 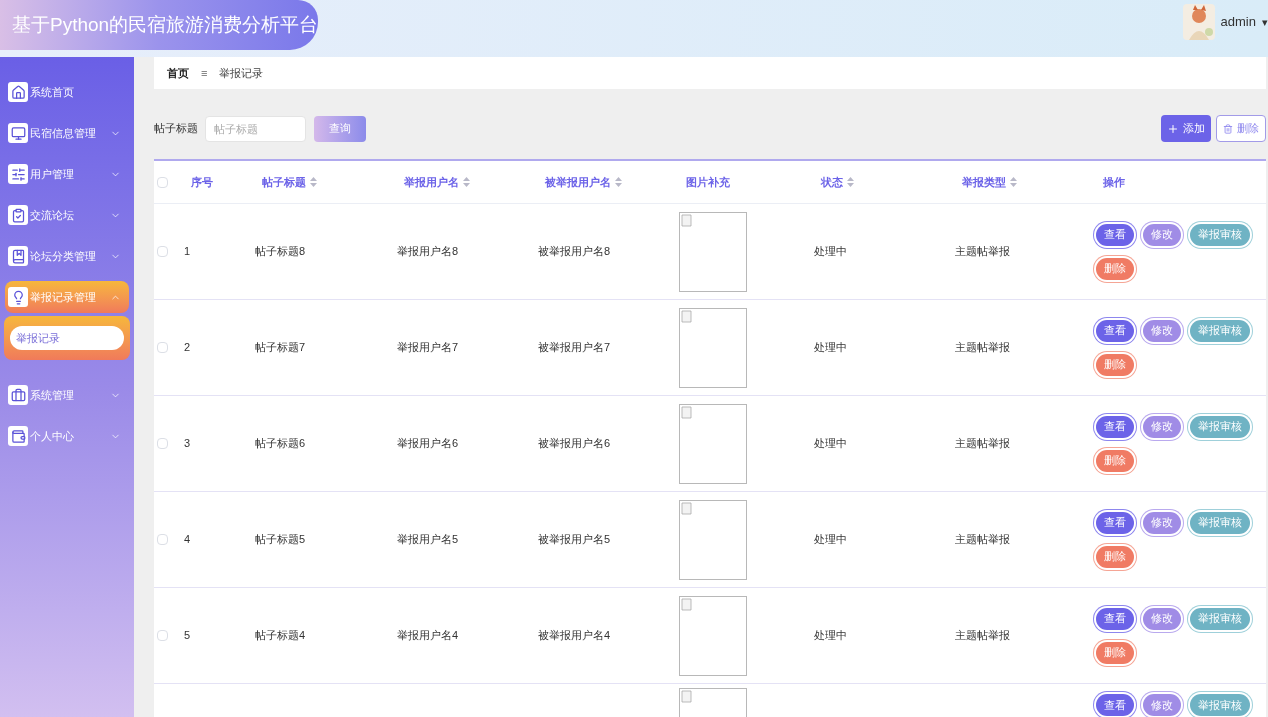 What do you see at coordinates (187, 636) in the screenshot?
I see `table-cell-text: 5` at bounding box center [187, 636].